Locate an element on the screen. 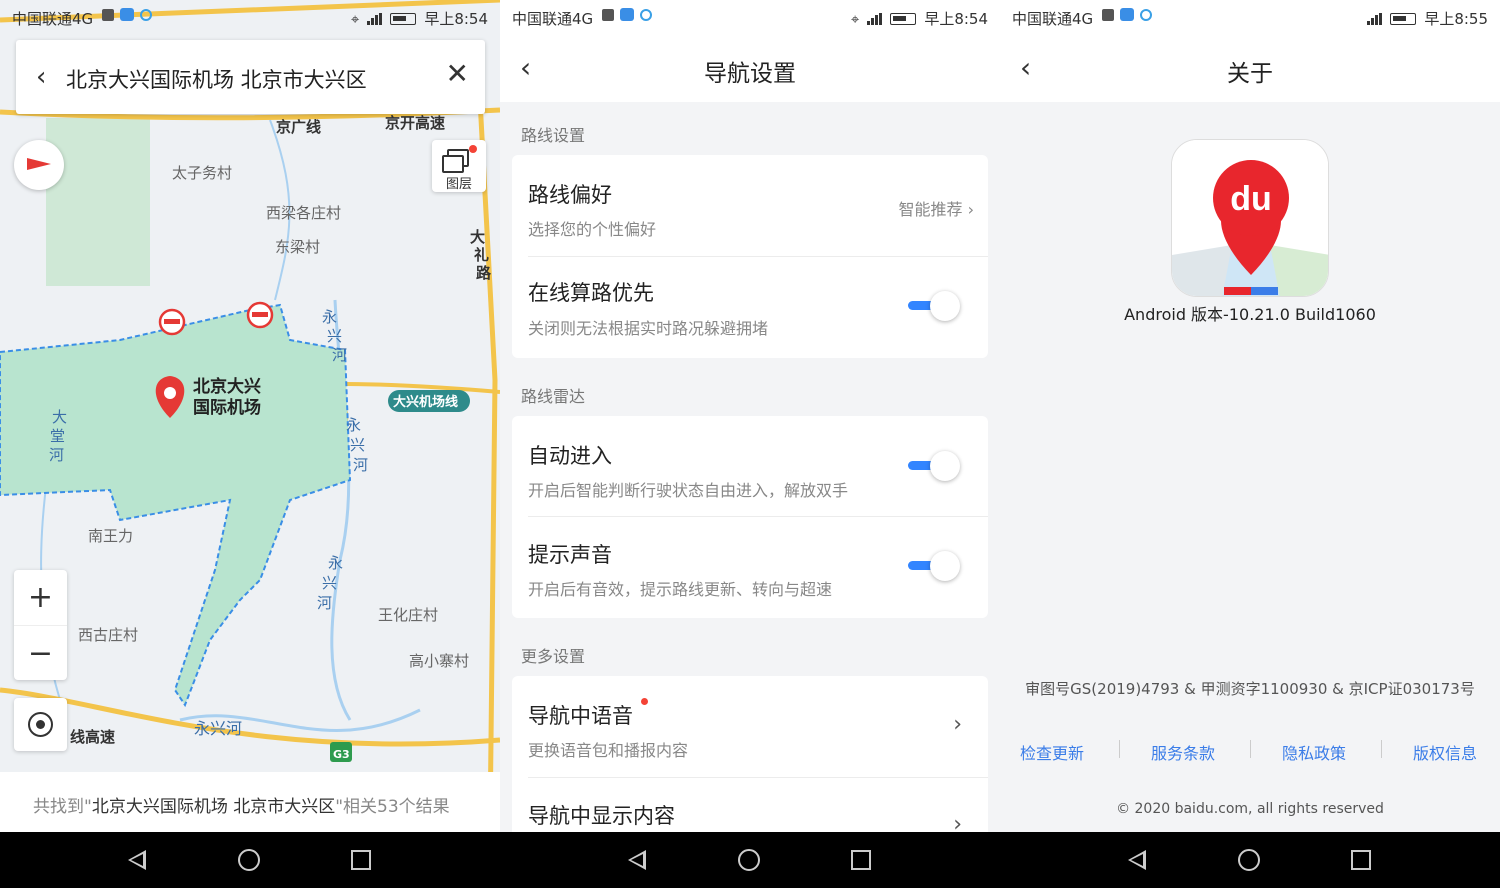  result-summary: 共找到"北京大兴国际机场 北京市大兴区"相关53个结果 is located at coordinates (250, 802).